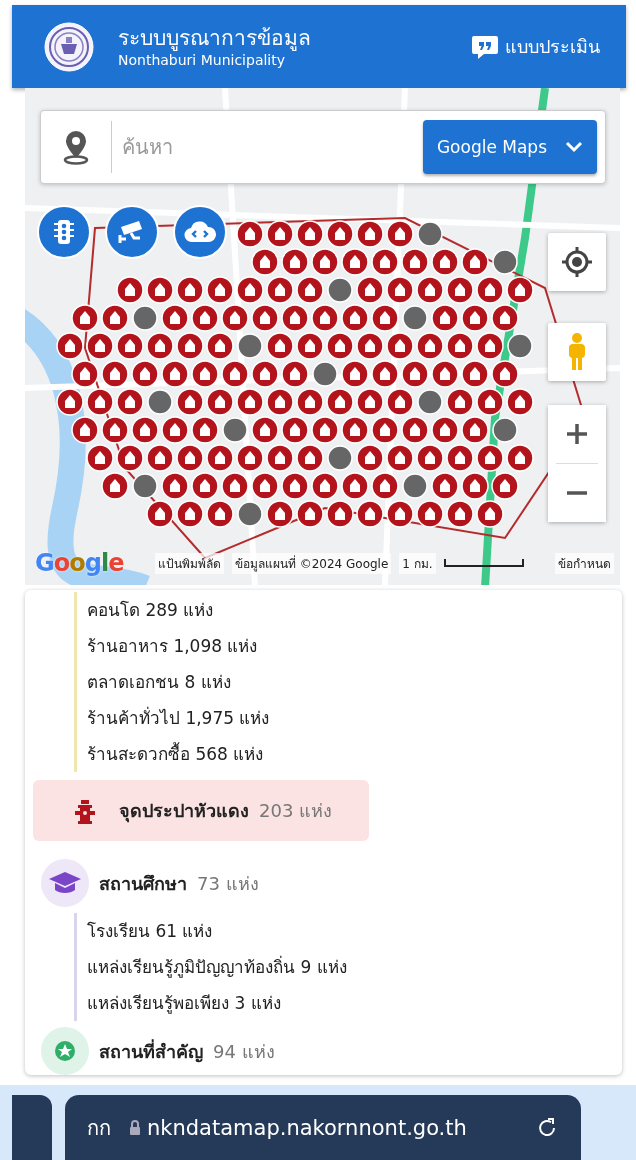  I want to click on category-header: จุดประปาหัวแดง 203 แห่ง, so click(201, 810).